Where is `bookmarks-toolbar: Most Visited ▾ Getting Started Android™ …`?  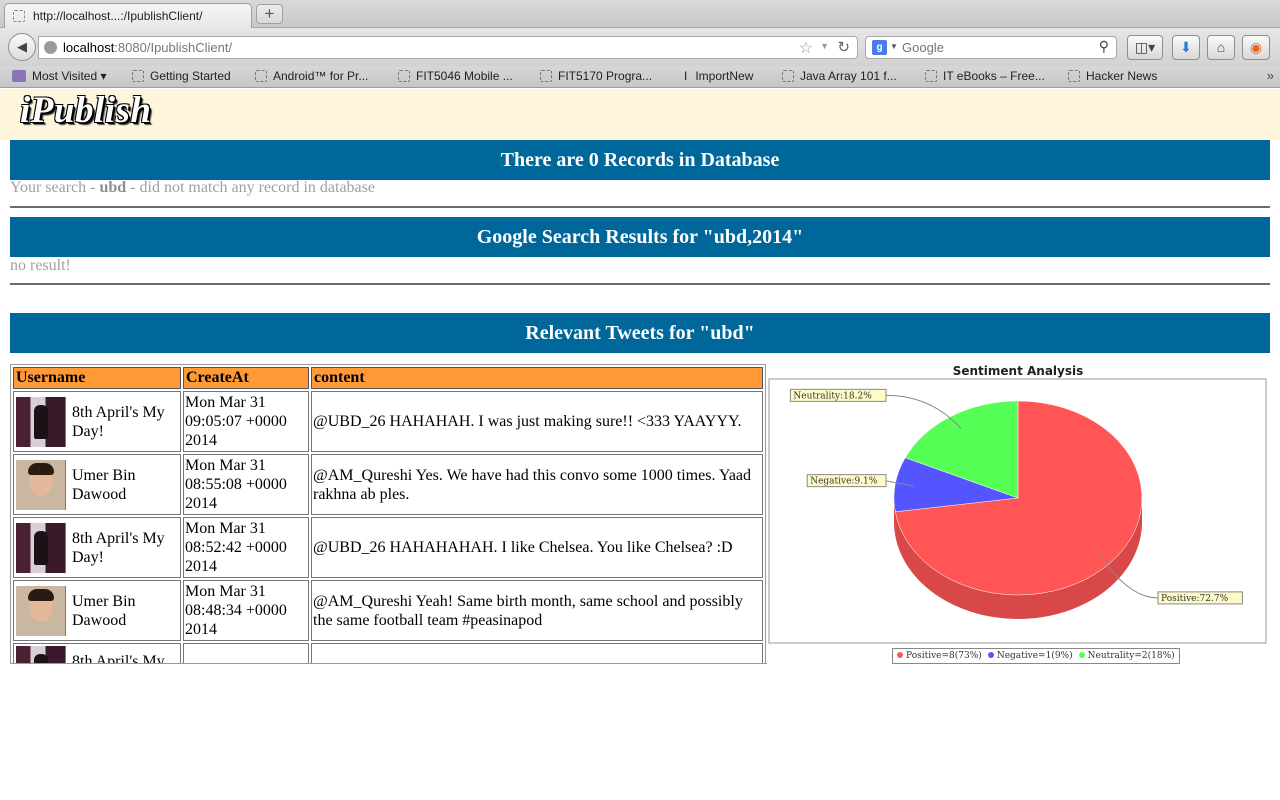 bookmarks-toolbar: Most Visited ▾ Getting Started Android™ … is located at coordinates (640, 77).